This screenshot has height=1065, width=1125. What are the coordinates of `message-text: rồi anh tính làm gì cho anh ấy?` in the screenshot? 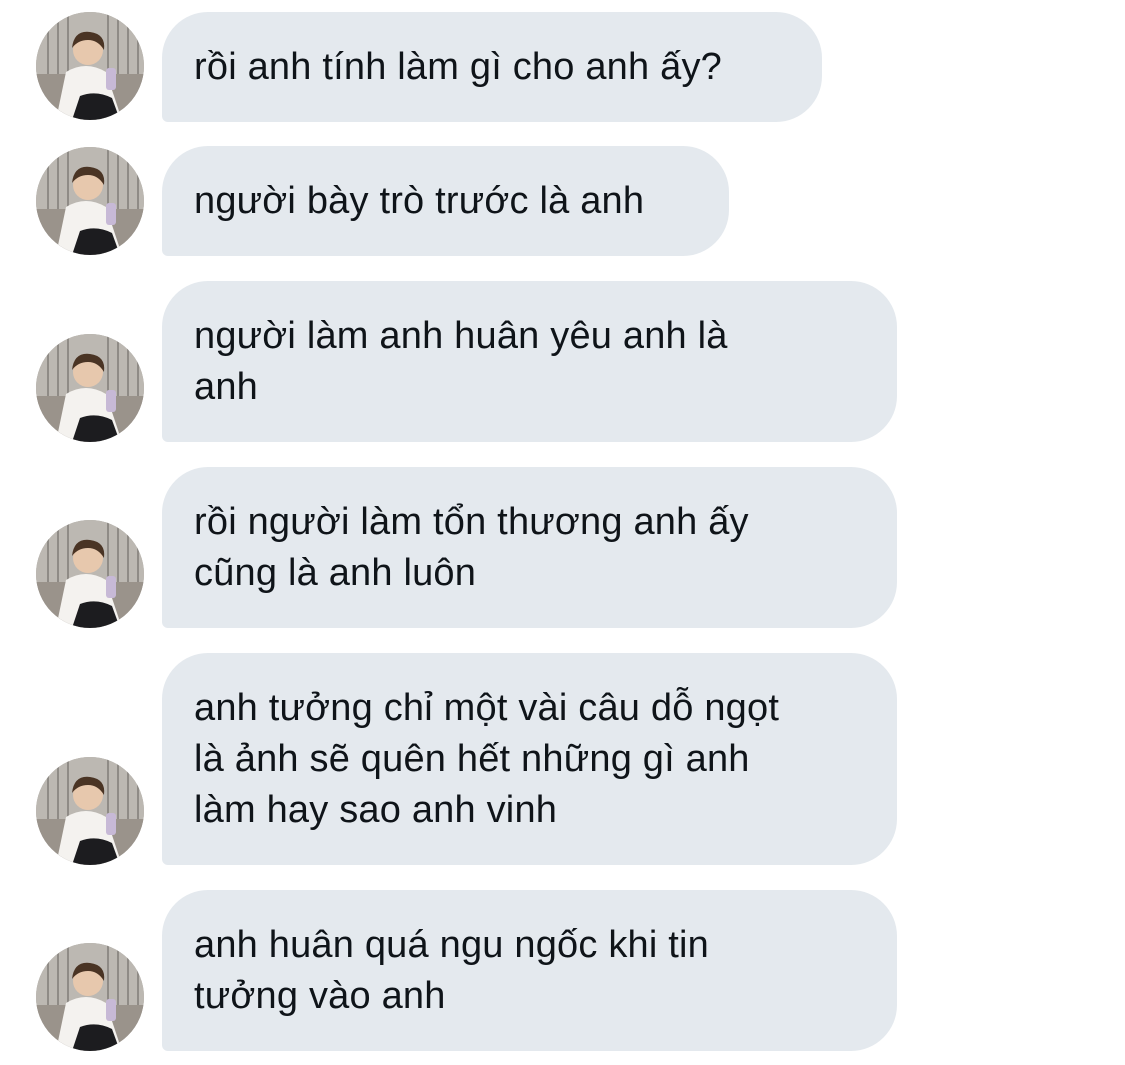 It's located at (458, 66).